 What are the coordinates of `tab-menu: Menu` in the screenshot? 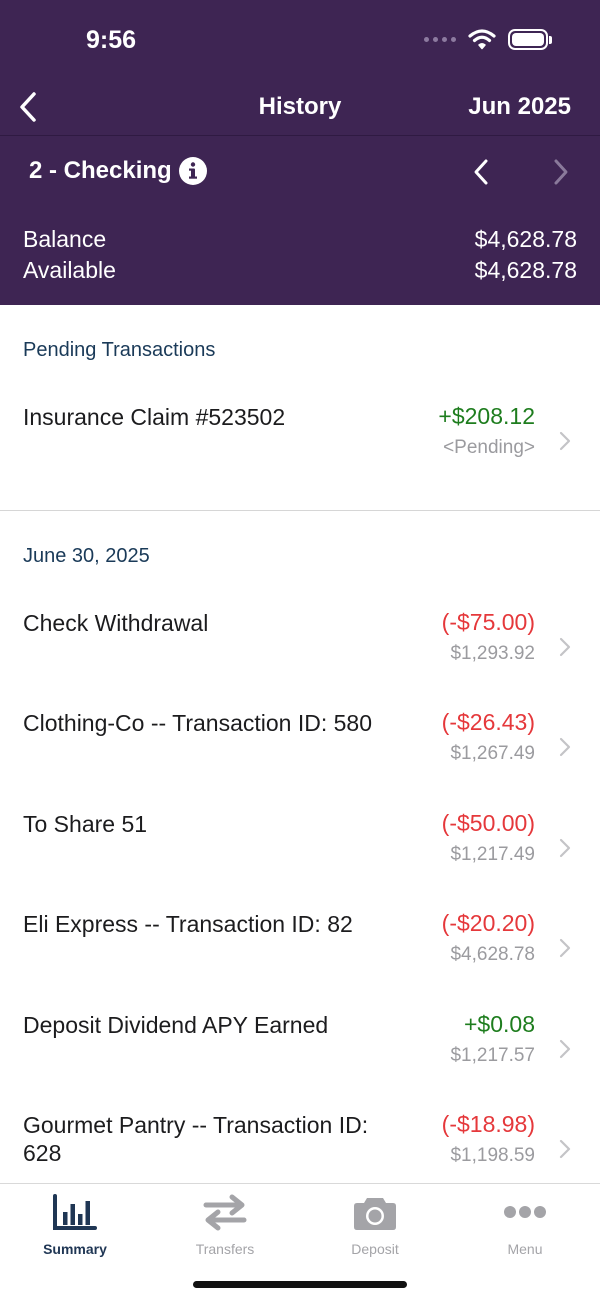 It's located at (525, 1224).